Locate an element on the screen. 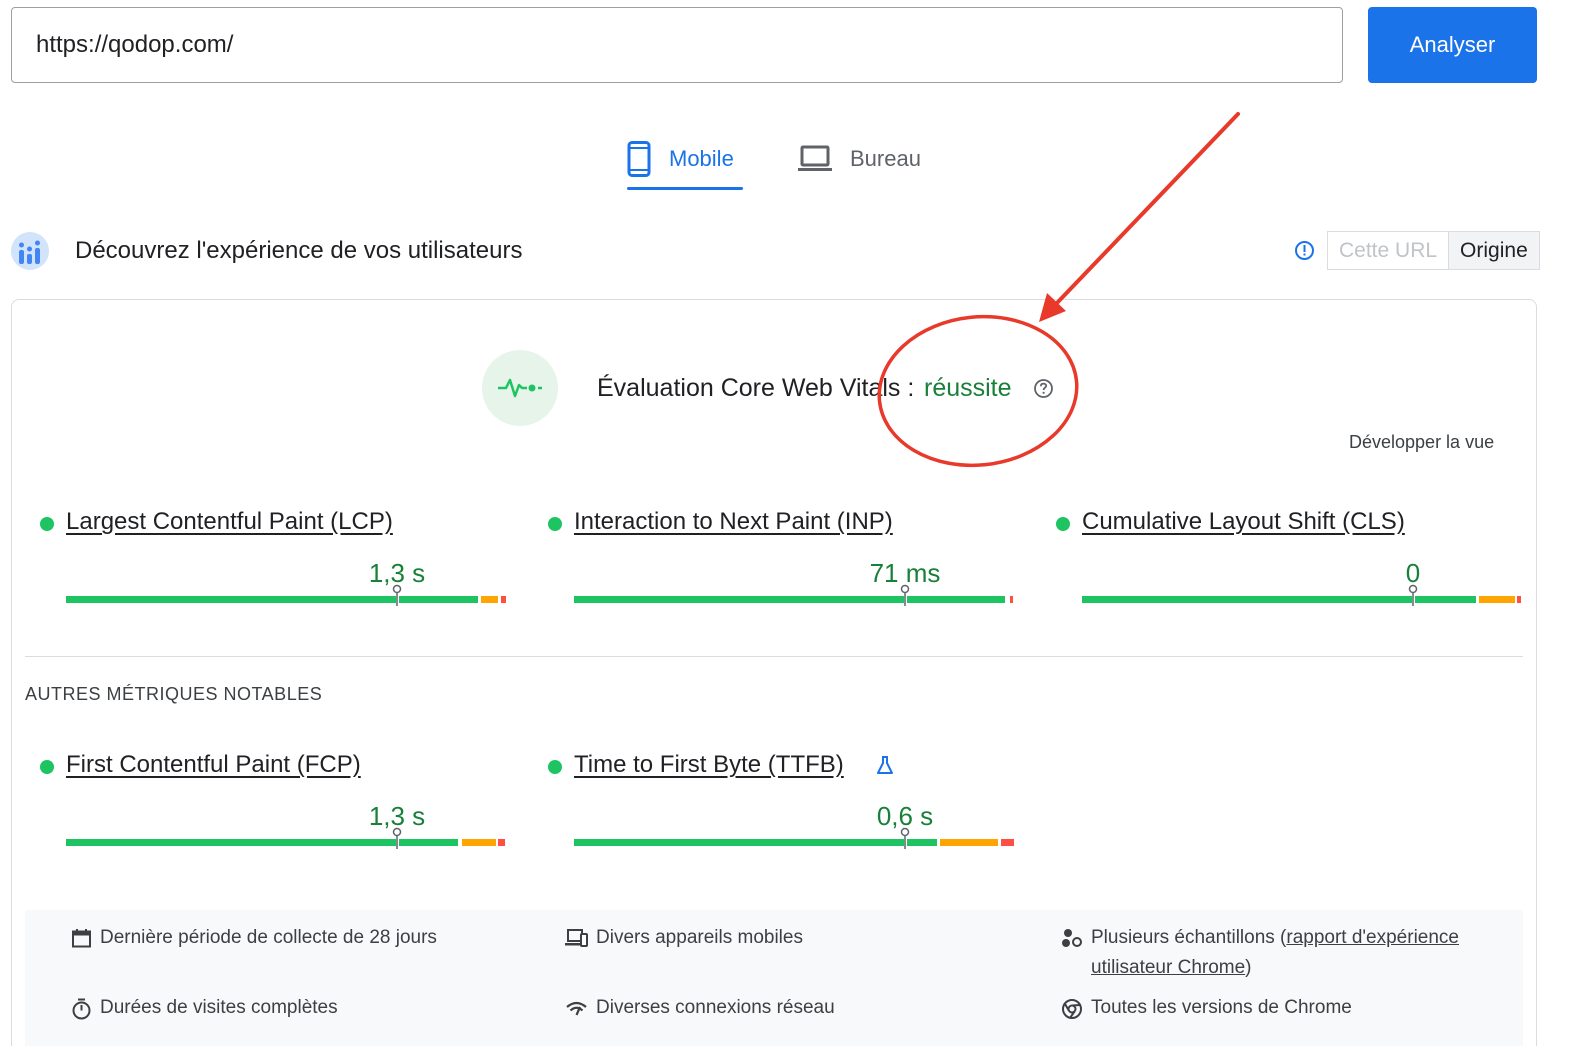 The width and height of the screenshot is (1578, 1046). metric-inp-name: Interaction to Next Paint (INP) is located at coordinates (733, 522).